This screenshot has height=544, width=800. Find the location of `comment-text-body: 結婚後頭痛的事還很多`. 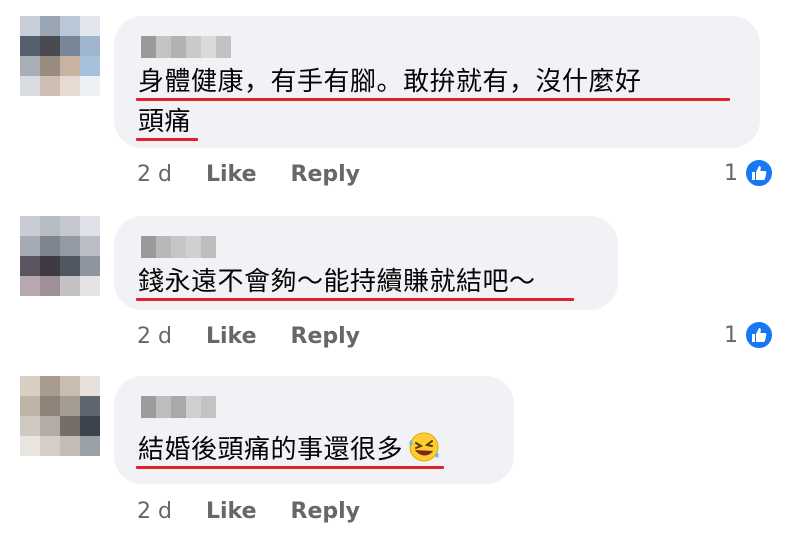

comment-text-body: 結婚後頭痛的事還很多 is located at coordinates (271, 450).